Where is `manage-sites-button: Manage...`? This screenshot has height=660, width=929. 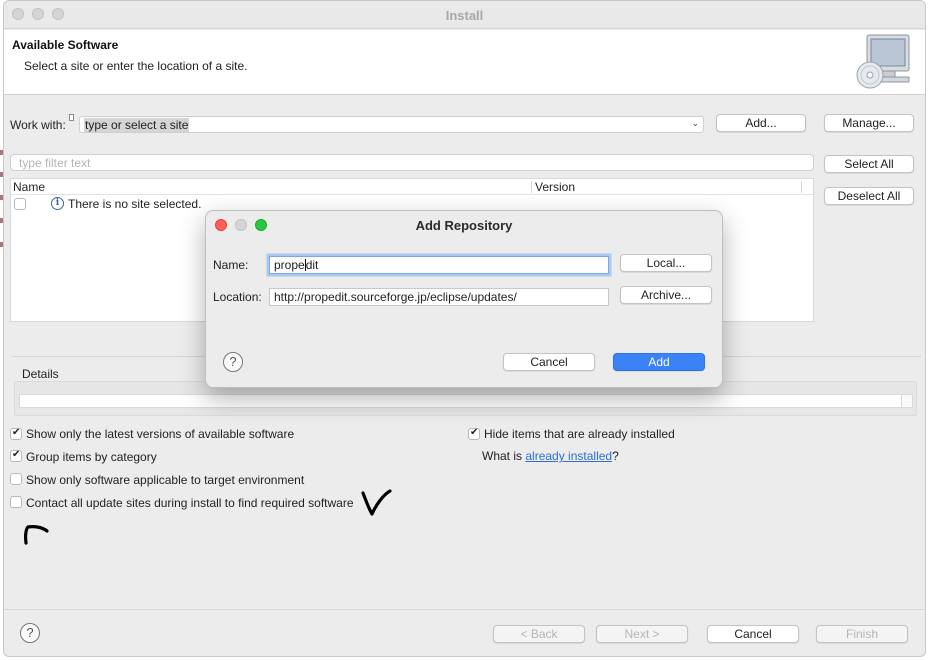
manage-sites-button: Manage... is located at coordinates (869, 123).